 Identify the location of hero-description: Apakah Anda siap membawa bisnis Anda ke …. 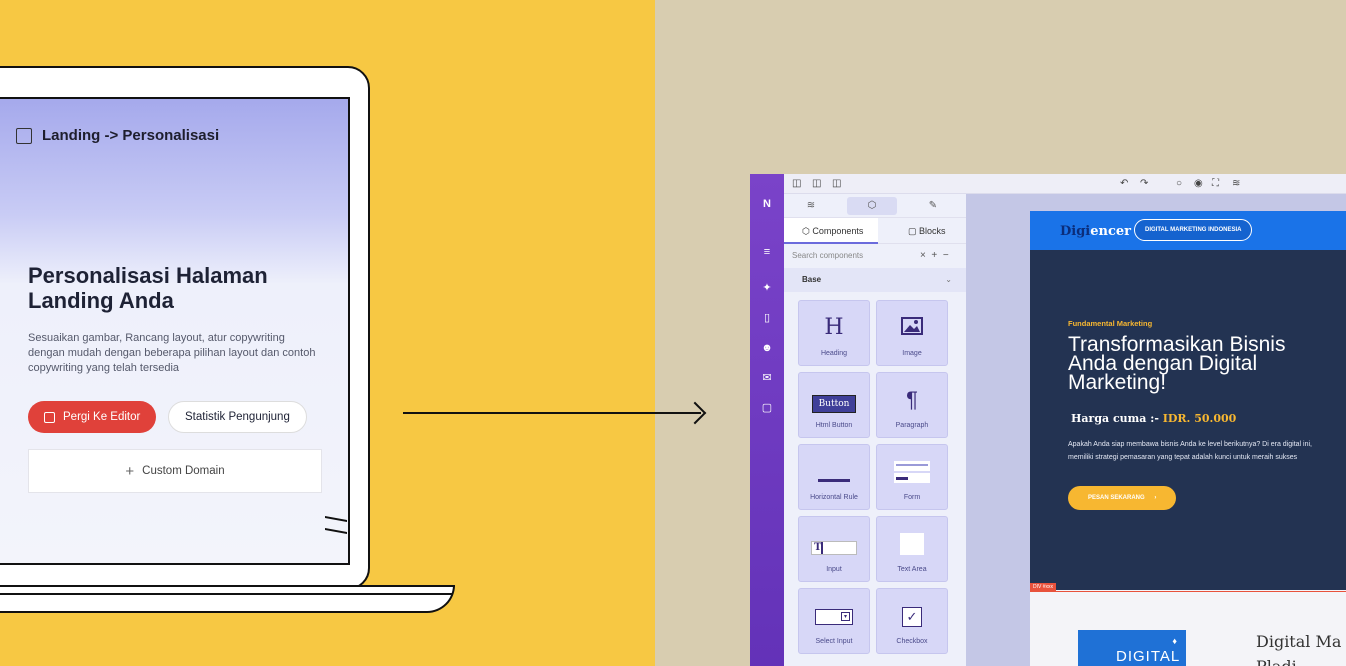
(1190, 451).